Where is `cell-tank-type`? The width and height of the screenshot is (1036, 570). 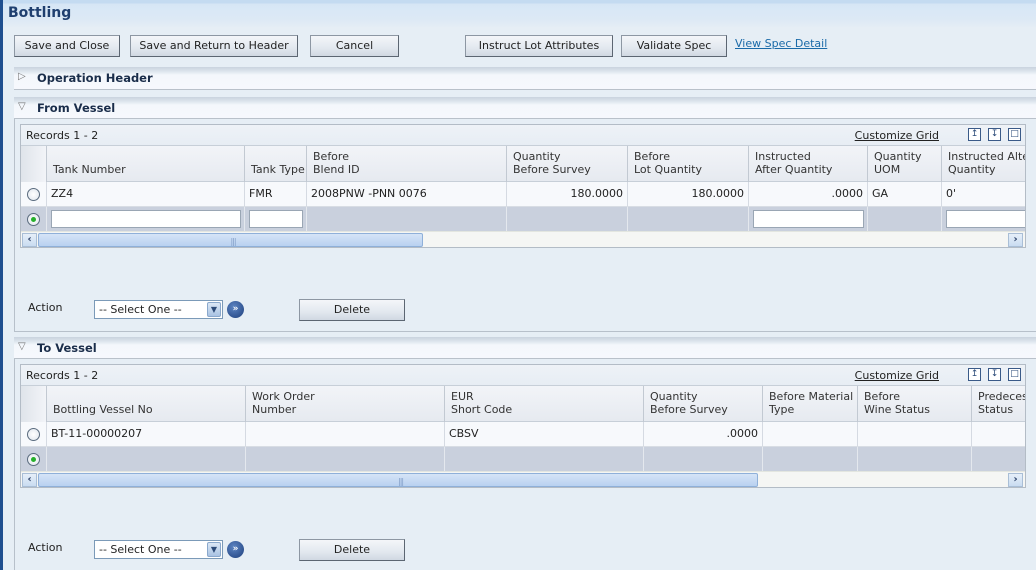 cell-tank-type is located at coordinates (275, 219).